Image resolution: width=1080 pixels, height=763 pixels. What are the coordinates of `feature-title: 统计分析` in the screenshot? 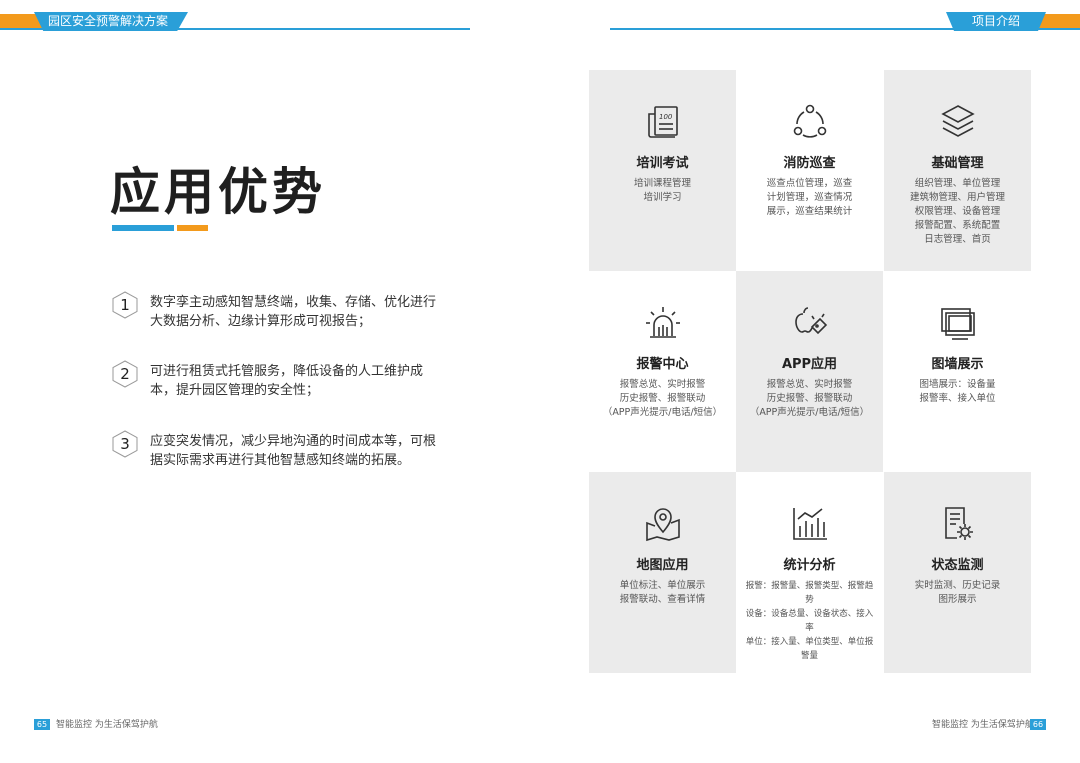 It's located at (809, 565).